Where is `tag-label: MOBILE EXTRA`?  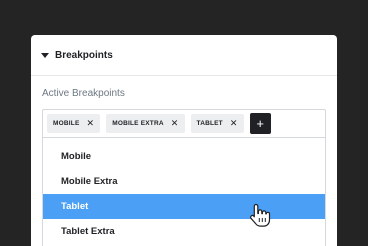
tag-label: MOBILE EXTRA is located at coordinates (138, 123).